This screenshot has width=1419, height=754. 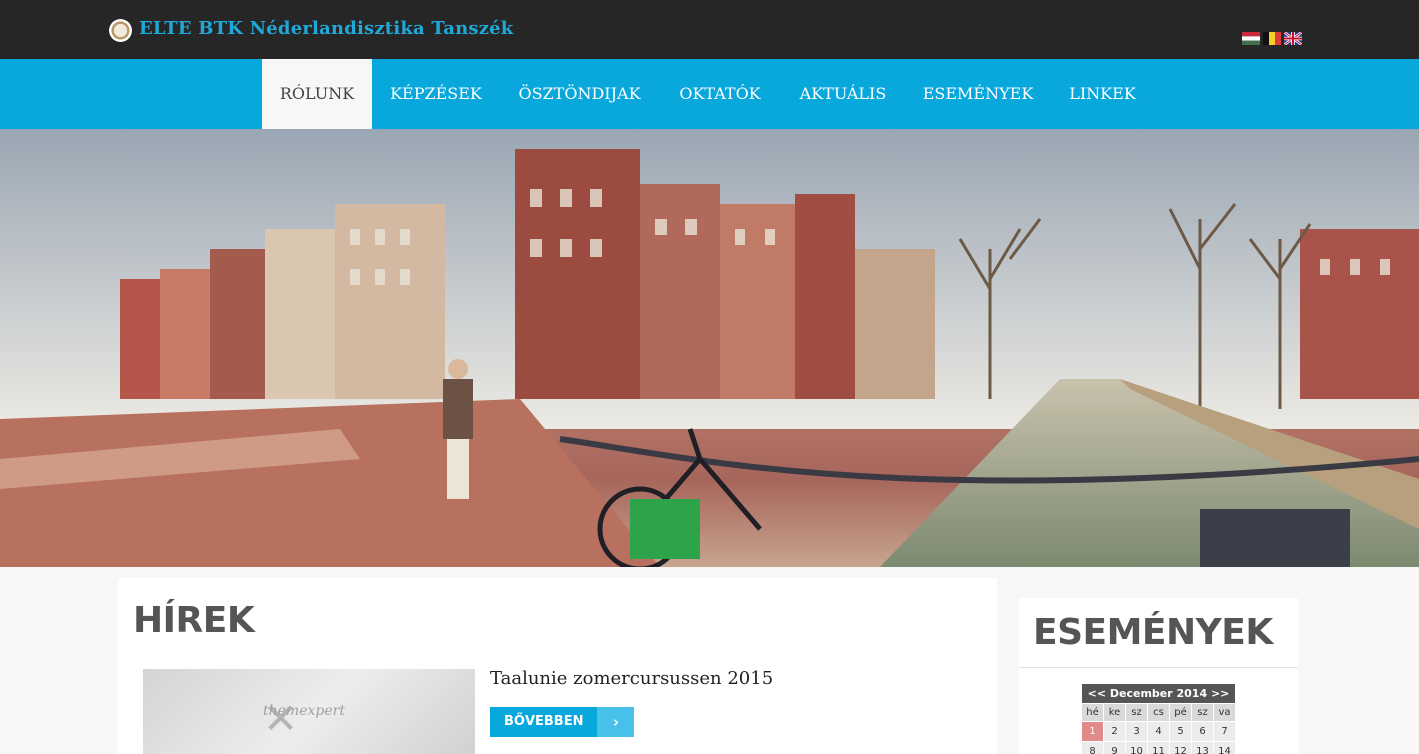 What do you see at coordinates (1092, 731) in the screenshot?
I see `calendar-day-today: 1` at bounding box center [1092, 731].